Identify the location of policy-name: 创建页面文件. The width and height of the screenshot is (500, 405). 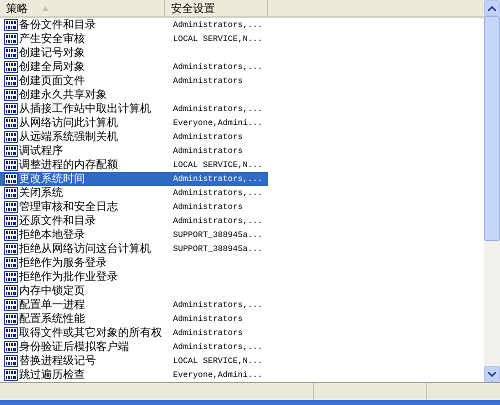
(52, 81).